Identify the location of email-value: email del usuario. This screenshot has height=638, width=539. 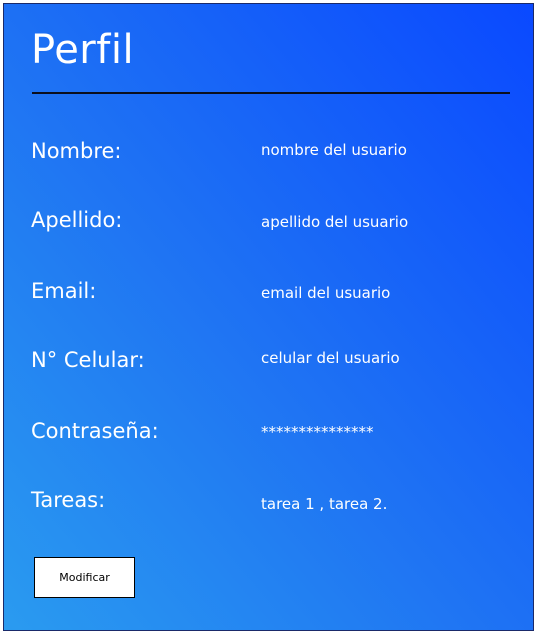
(326, 293).